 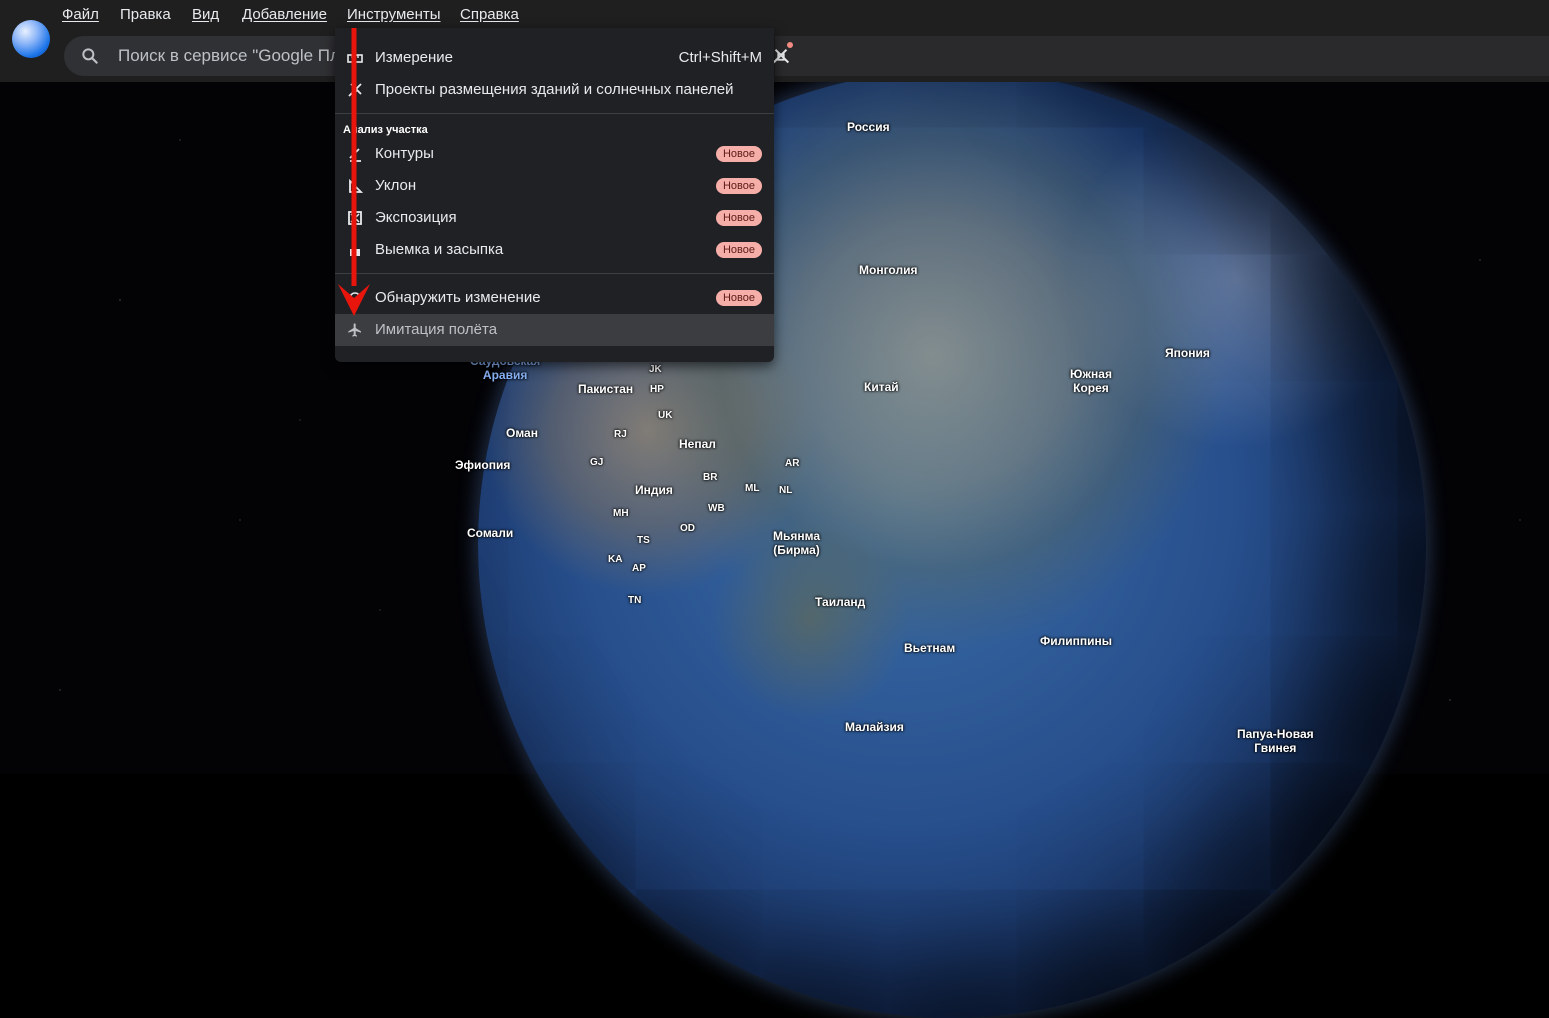 What do you see at coordinates (888, 270) in the screenshot?
I see `map-label-mongolia: Монголия` at bounding box center [888, 270].